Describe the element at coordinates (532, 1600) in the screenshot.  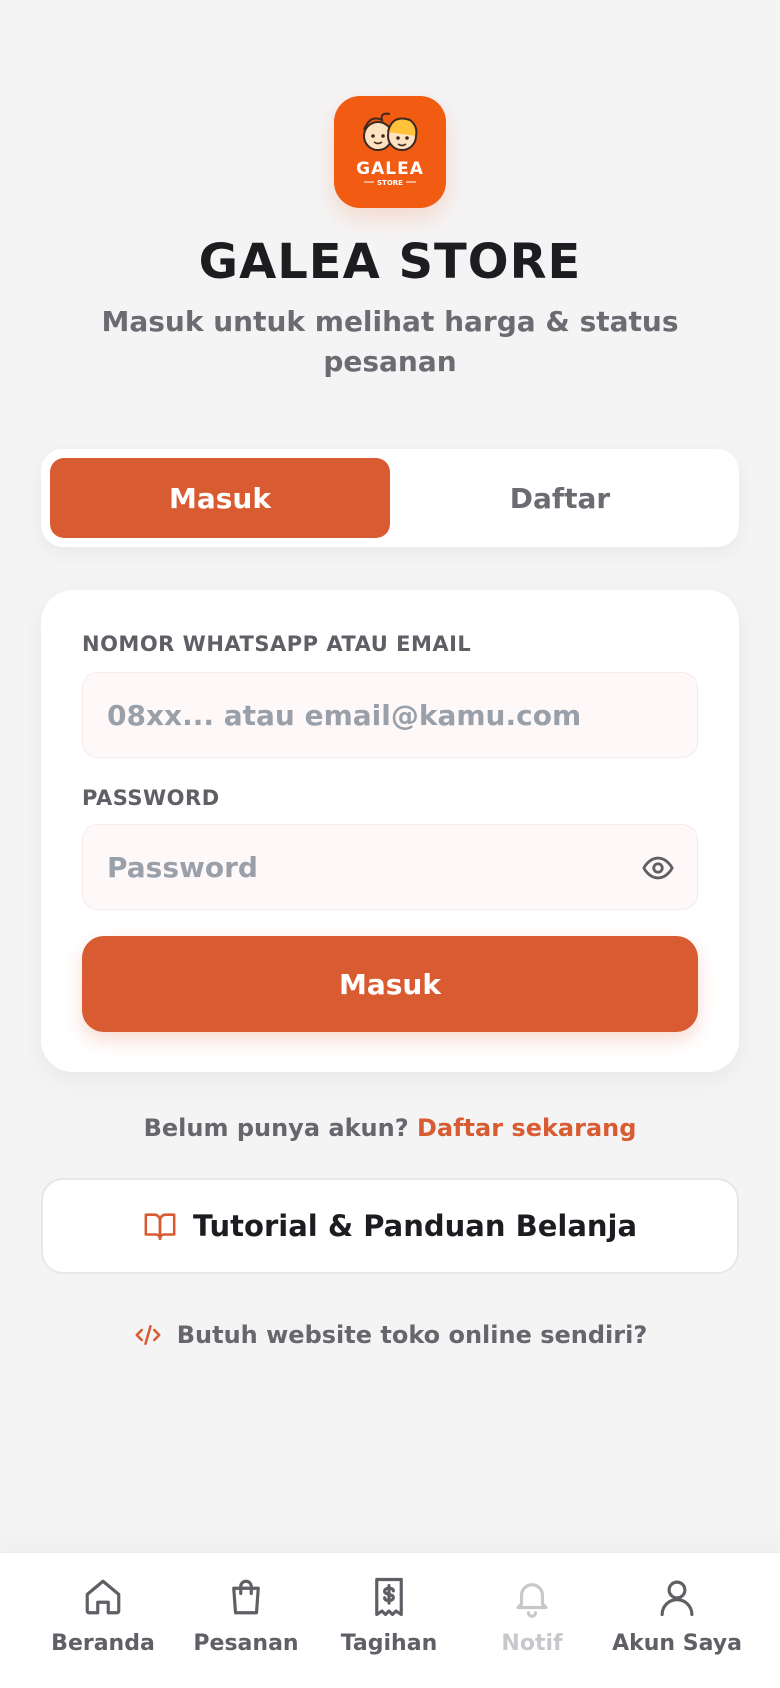
I see `bell-icon` at that location.